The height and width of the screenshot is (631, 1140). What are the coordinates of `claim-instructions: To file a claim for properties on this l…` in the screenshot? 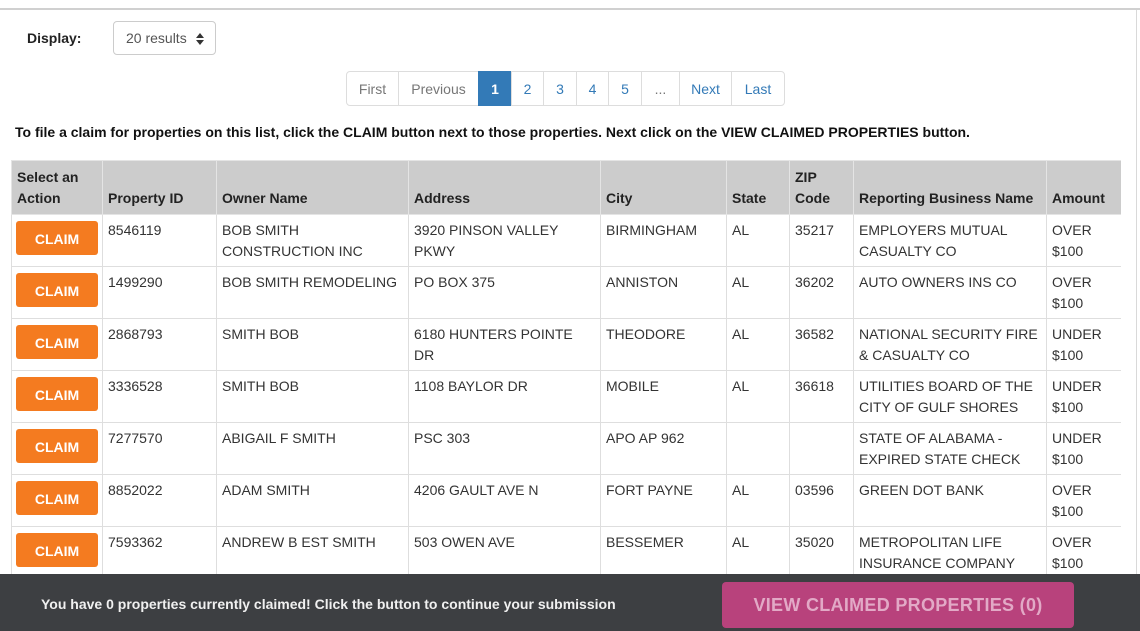 It's located at (492, 132).